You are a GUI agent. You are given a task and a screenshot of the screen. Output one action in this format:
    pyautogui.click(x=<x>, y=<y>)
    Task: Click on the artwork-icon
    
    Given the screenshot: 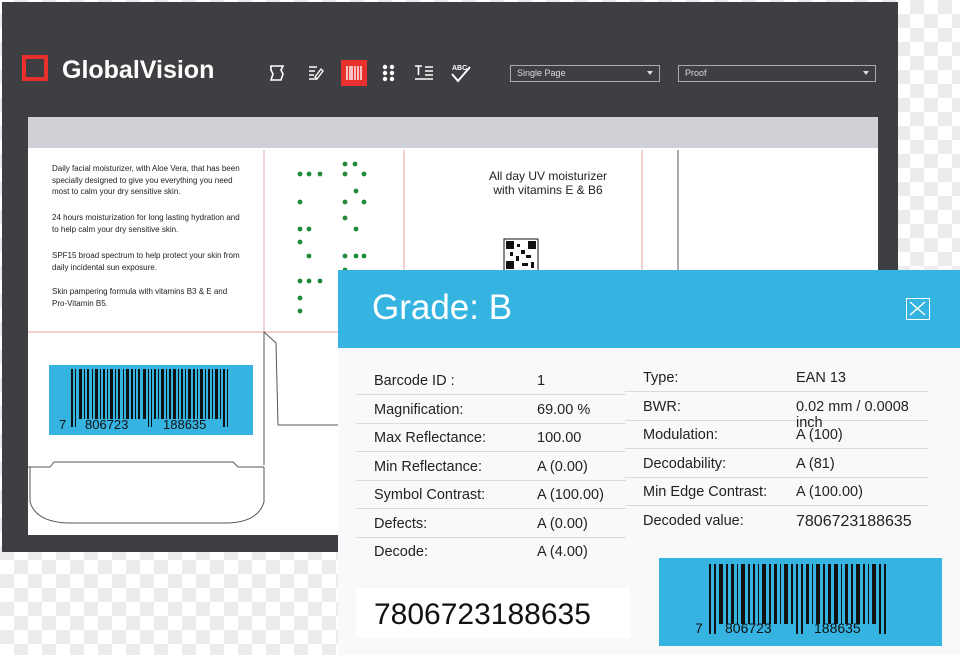 What is the action you would take?
    pyautogui.click(x=277, y=73)
    